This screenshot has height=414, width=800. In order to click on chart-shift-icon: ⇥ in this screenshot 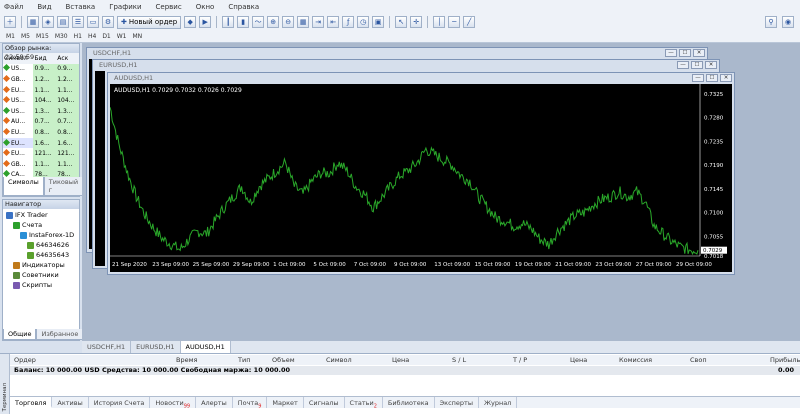, I will do `click(318, 22)`.